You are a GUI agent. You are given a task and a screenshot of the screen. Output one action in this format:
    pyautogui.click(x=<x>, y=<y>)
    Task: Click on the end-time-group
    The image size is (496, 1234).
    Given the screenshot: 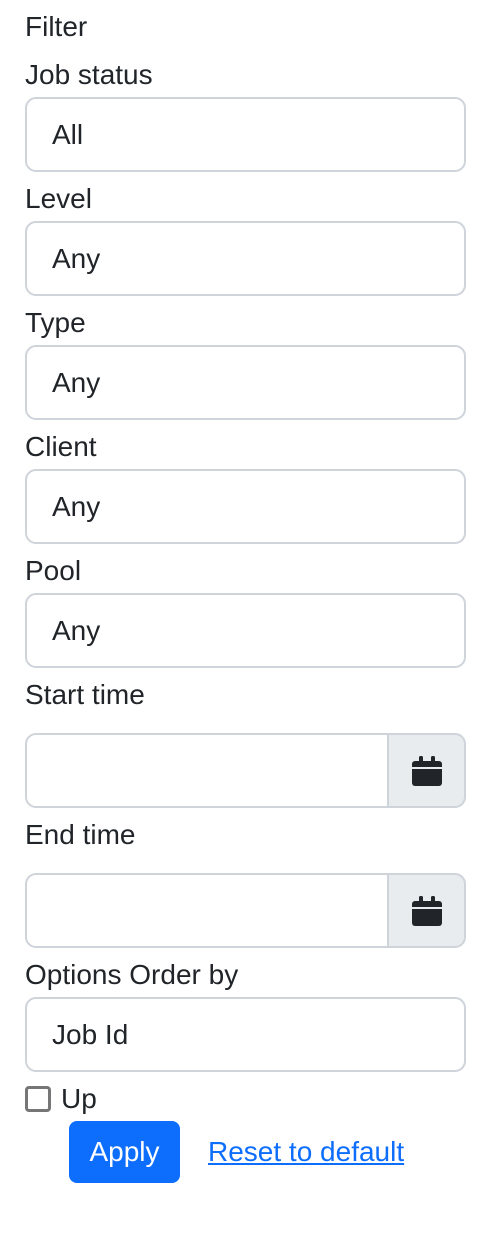 What is the action you would take?
    pyautogui.click(x=245, y=910)
    